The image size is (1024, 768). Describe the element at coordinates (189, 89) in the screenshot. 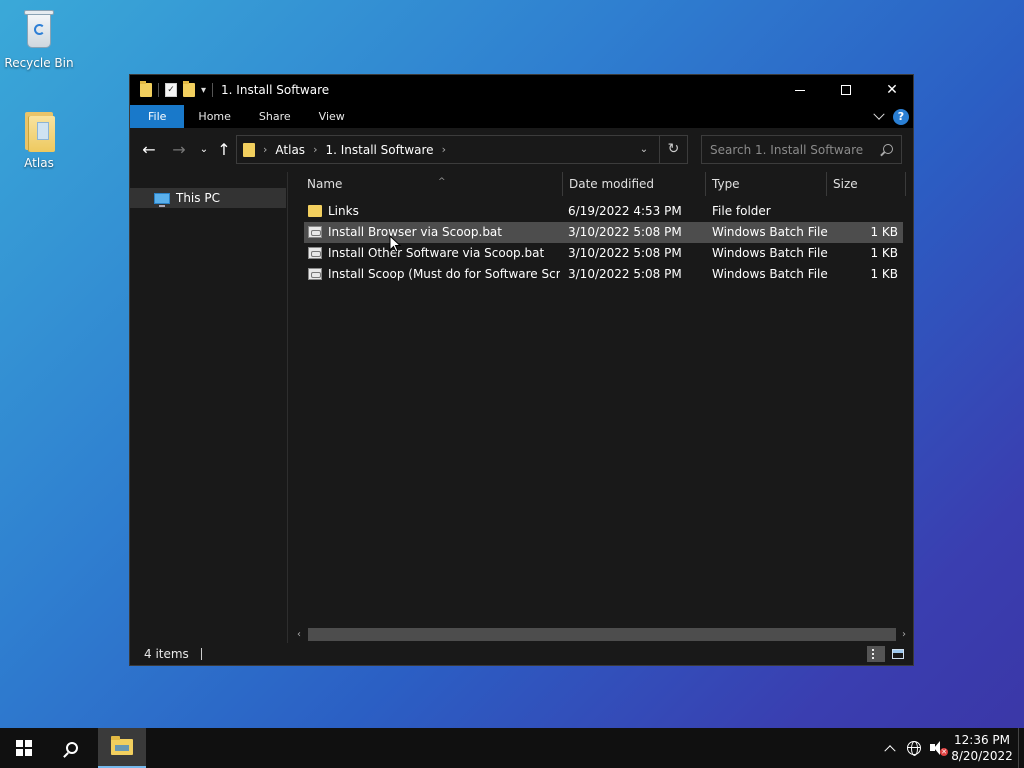

I see `new-folder-icon` at that location.